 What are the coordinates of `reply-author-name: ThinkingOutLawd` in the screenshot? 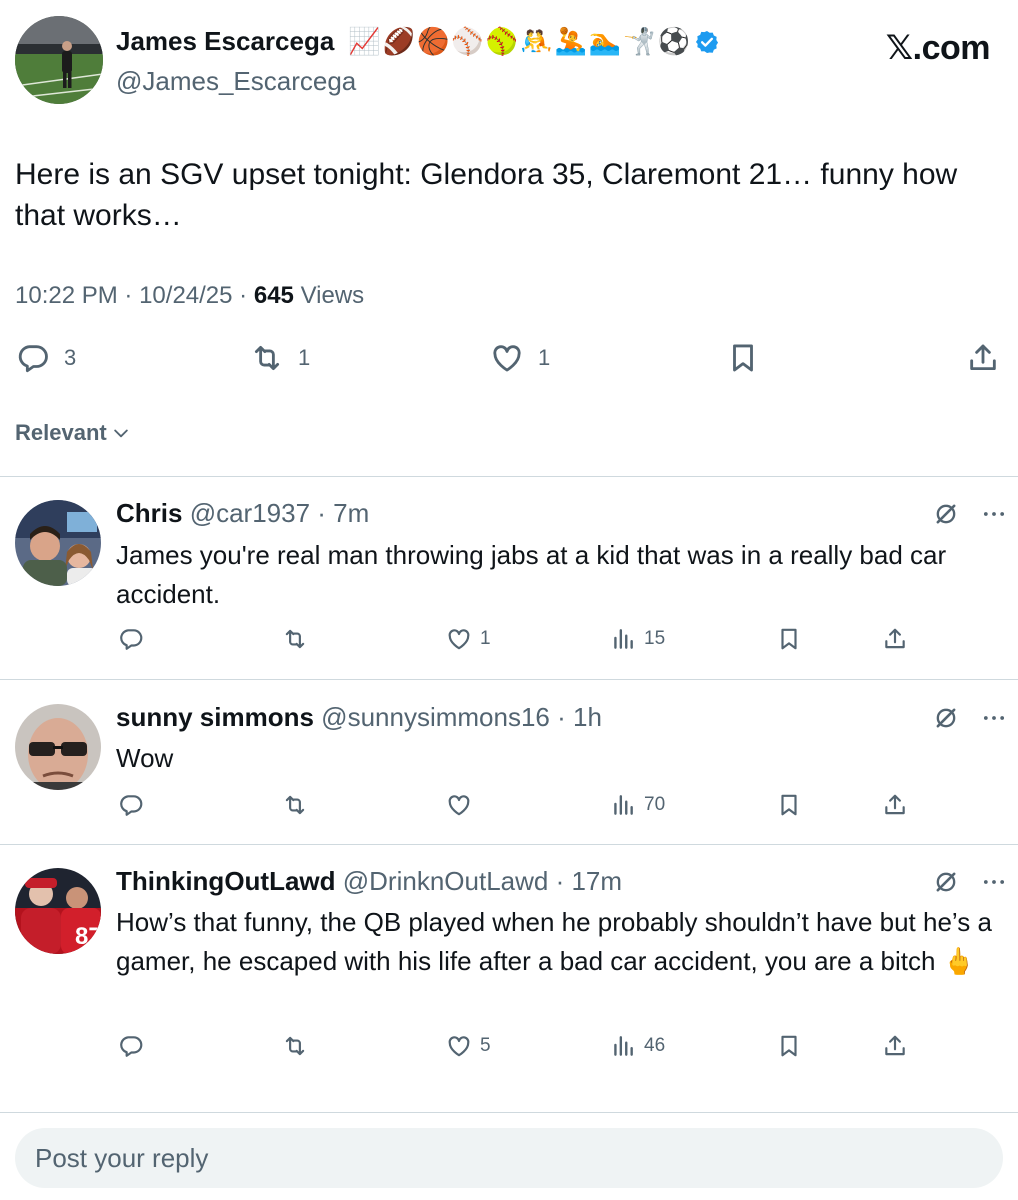 It's located at (226, 881).